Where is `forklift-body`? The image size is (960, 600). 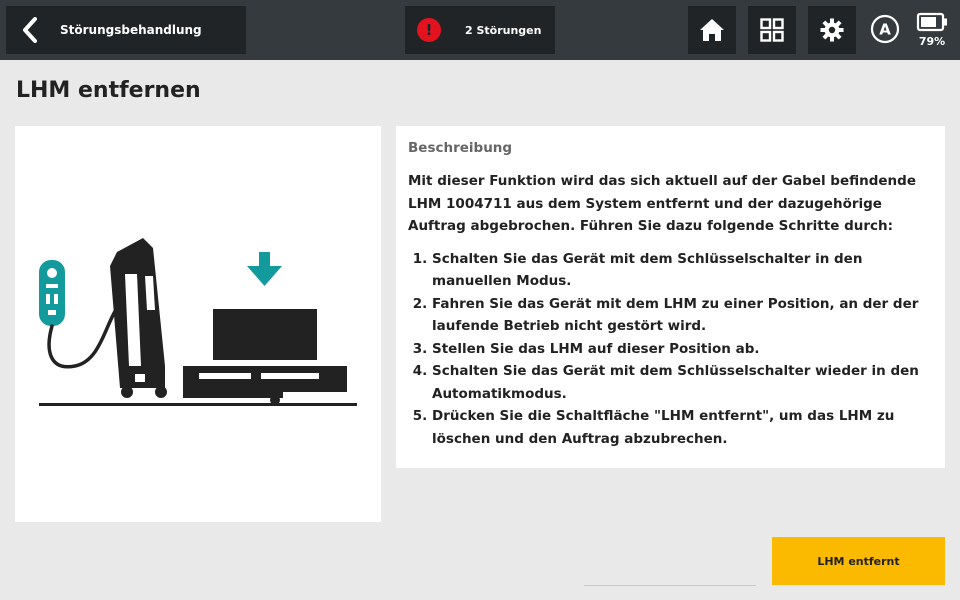
forklift-body is located at coordinates (138, 318).